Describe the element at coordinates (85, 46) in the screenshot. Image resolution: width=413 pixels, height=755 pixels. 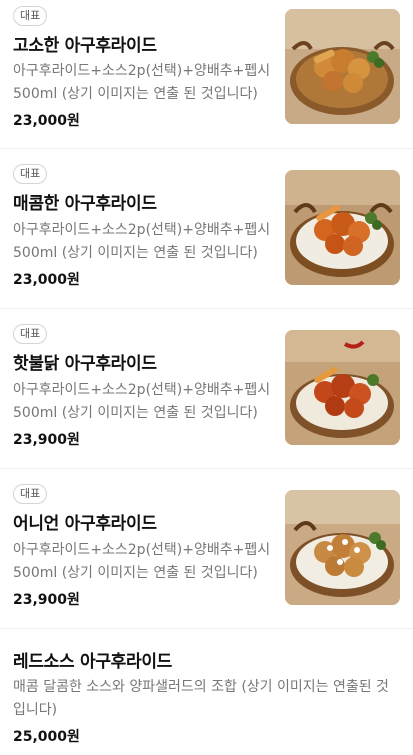
I see `menu-item-name: 고소한 아구후라이드` at that location.